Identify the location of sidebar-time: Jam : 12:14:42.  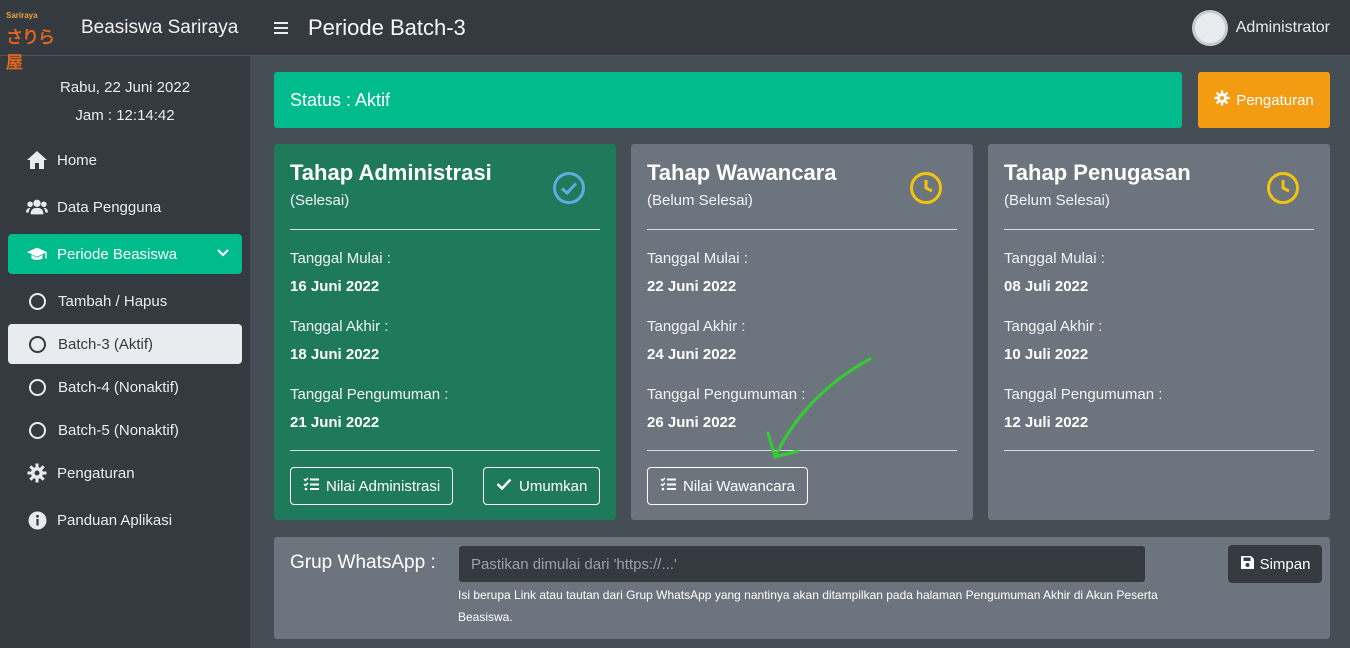
(125, 115).